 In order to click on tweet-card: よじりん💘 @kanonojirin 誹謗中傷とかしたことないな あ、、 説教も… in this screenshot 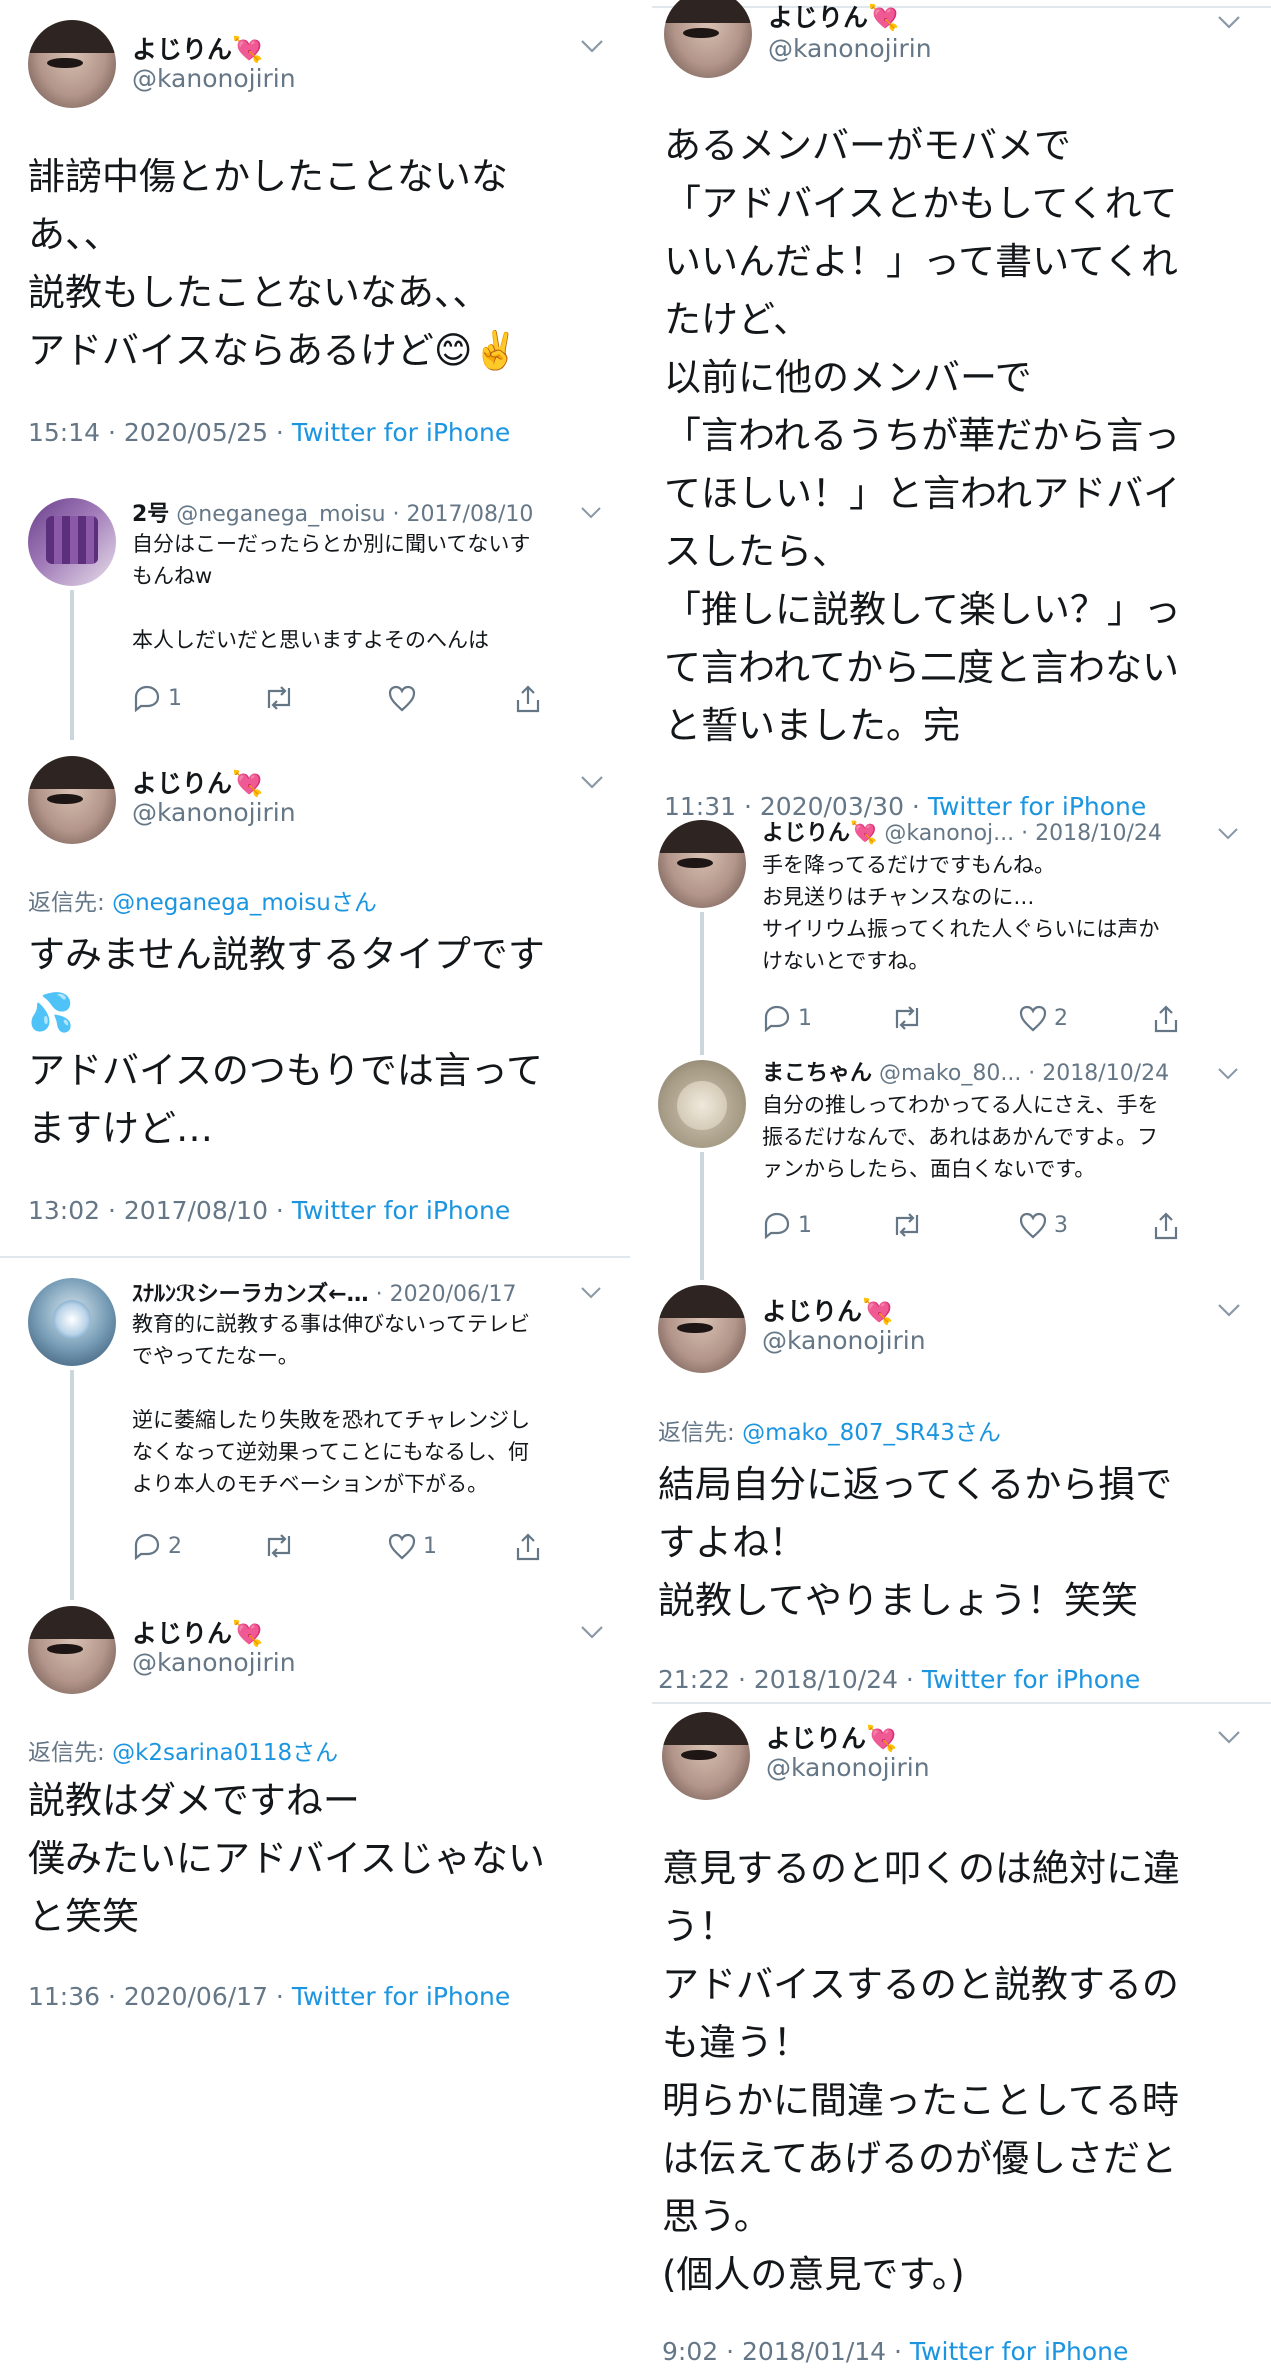, I will do `click(315, 235)`.